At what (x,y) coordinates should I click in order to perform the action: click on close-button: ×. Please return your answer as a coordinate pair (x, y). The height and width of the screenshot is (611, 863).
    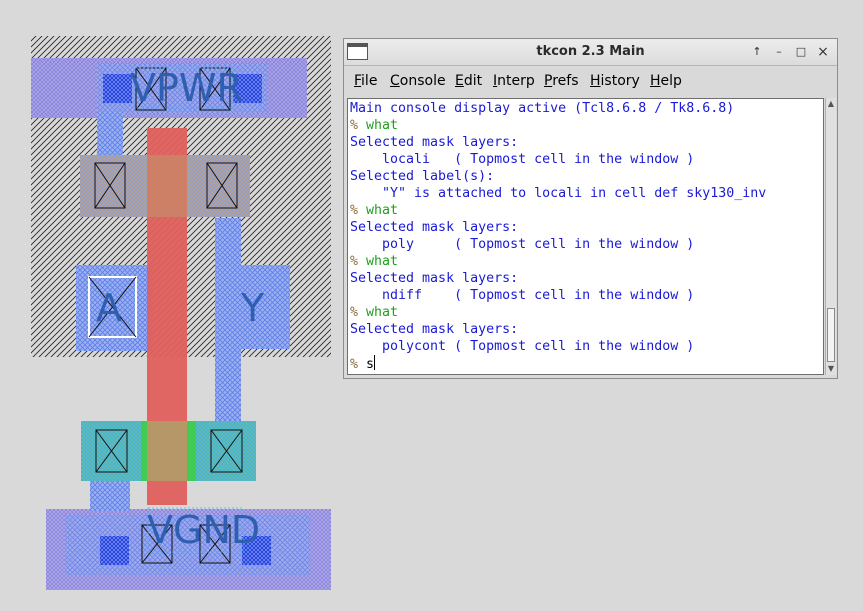
    Looking at the image, I should click on (823, 52).